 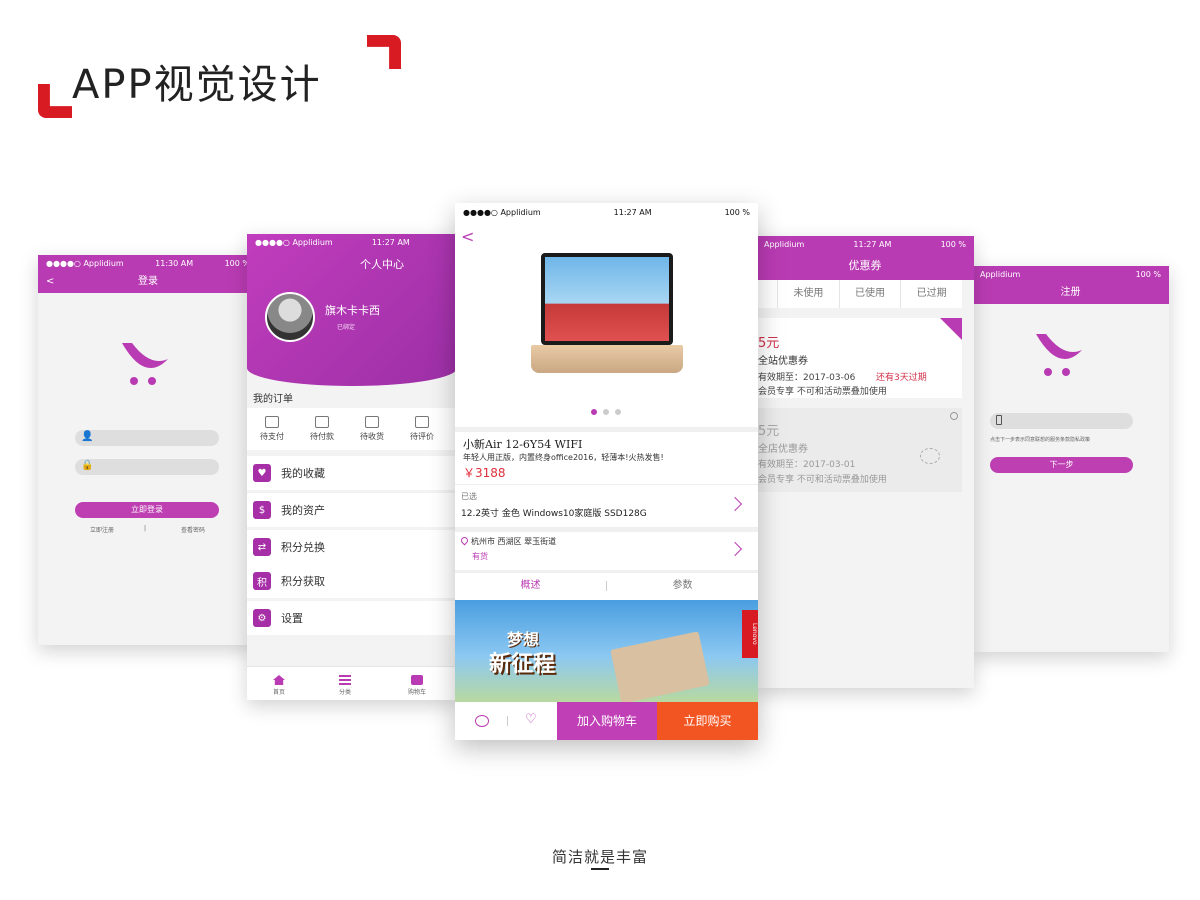 What do you see at coordinates (193, 529) in the screenshot?
I see `forgot-password-link: 查看密码` at bounding box center [193, 529].